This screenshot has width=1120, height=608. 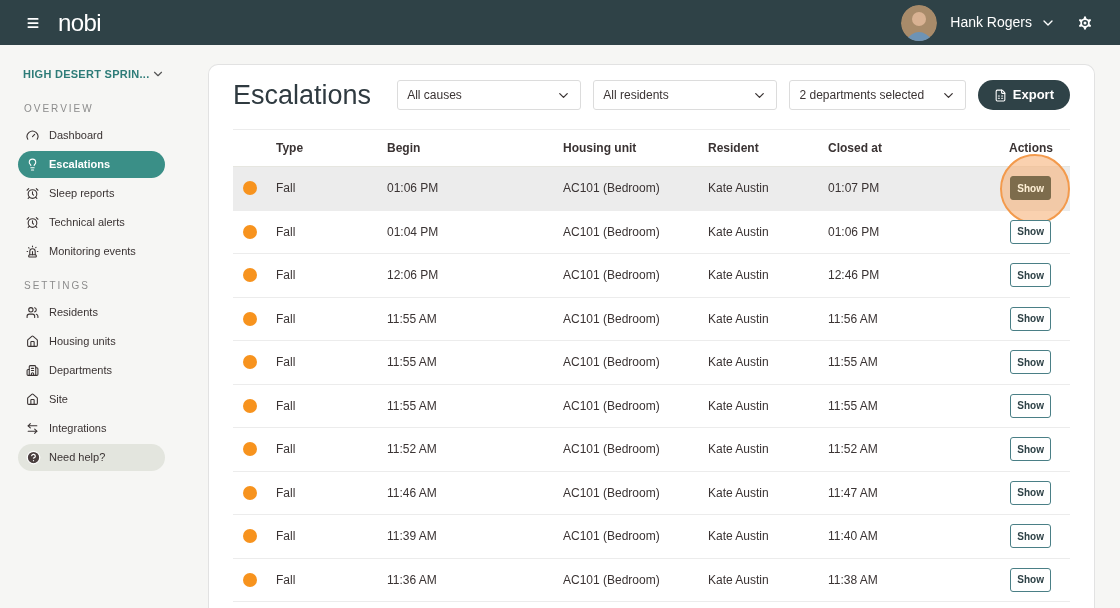 What do you see at coordinates (1085, 22) in the screenshot?
I see `settings-icon` at bounding box center [1085, 22].